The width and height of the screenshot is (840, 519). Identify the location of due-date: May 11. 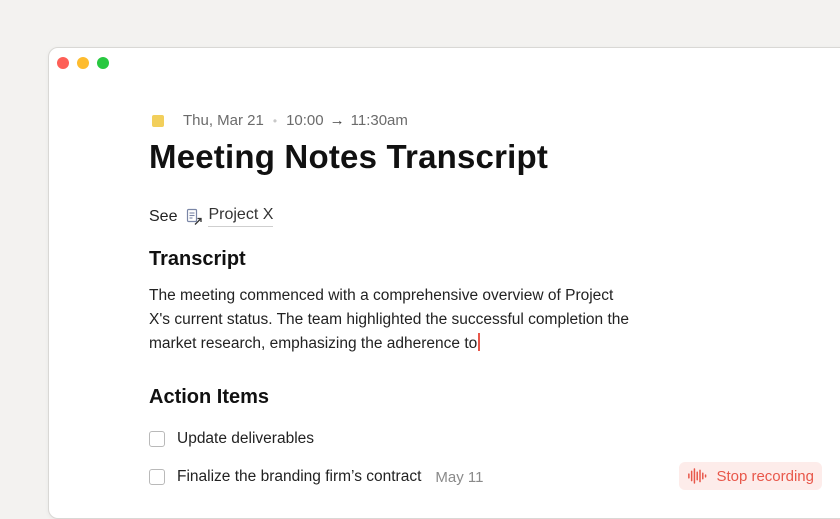
(459, 477).